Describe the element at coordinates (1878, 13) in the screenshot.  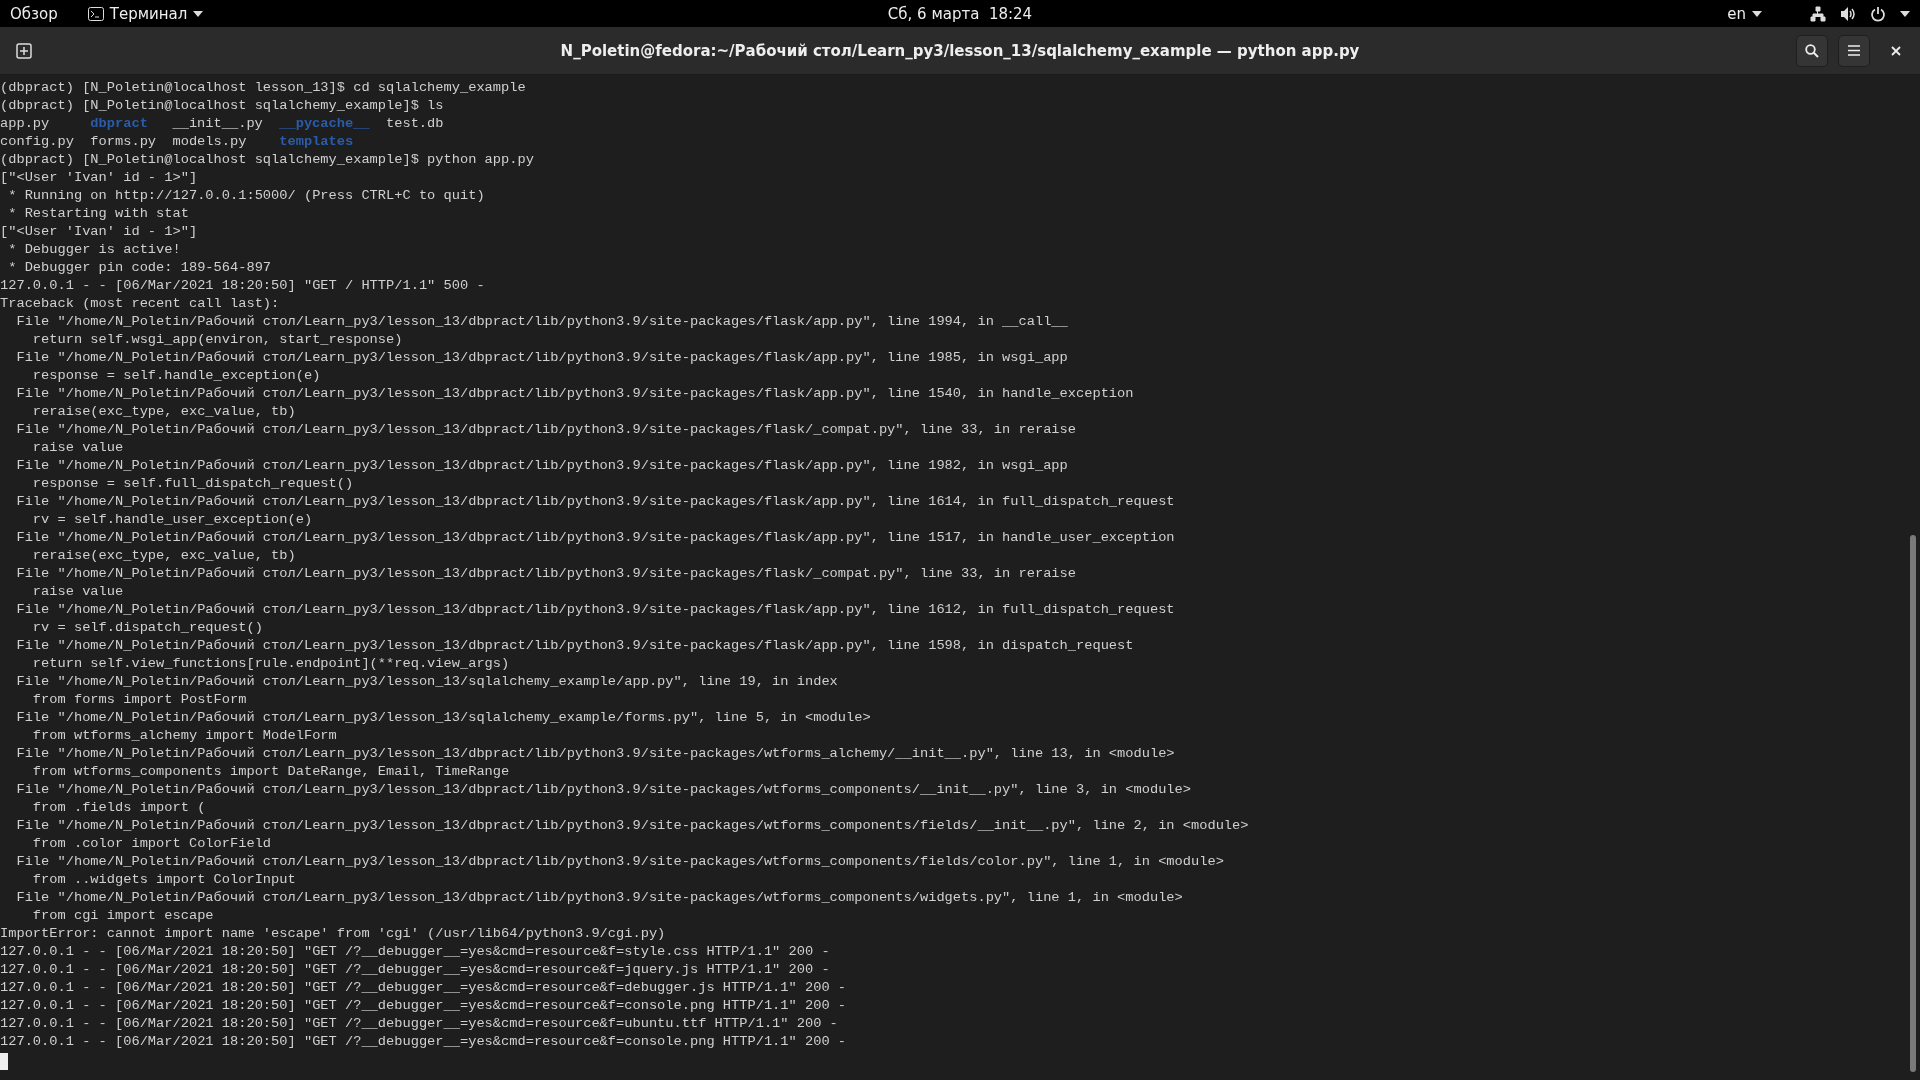
I see `power-icon` at that location.